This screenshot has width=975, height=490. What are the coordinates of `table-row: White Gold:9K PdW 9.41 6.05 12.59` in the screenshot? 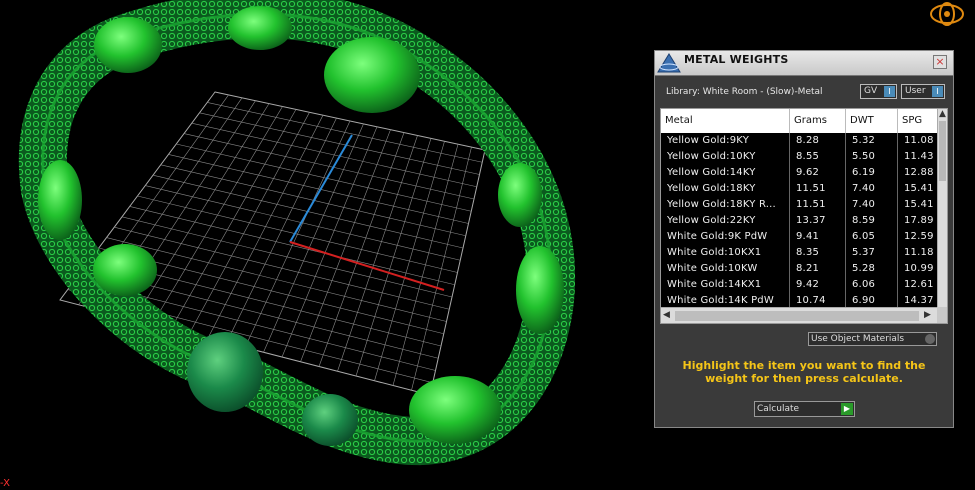 It's located at (799, 237).